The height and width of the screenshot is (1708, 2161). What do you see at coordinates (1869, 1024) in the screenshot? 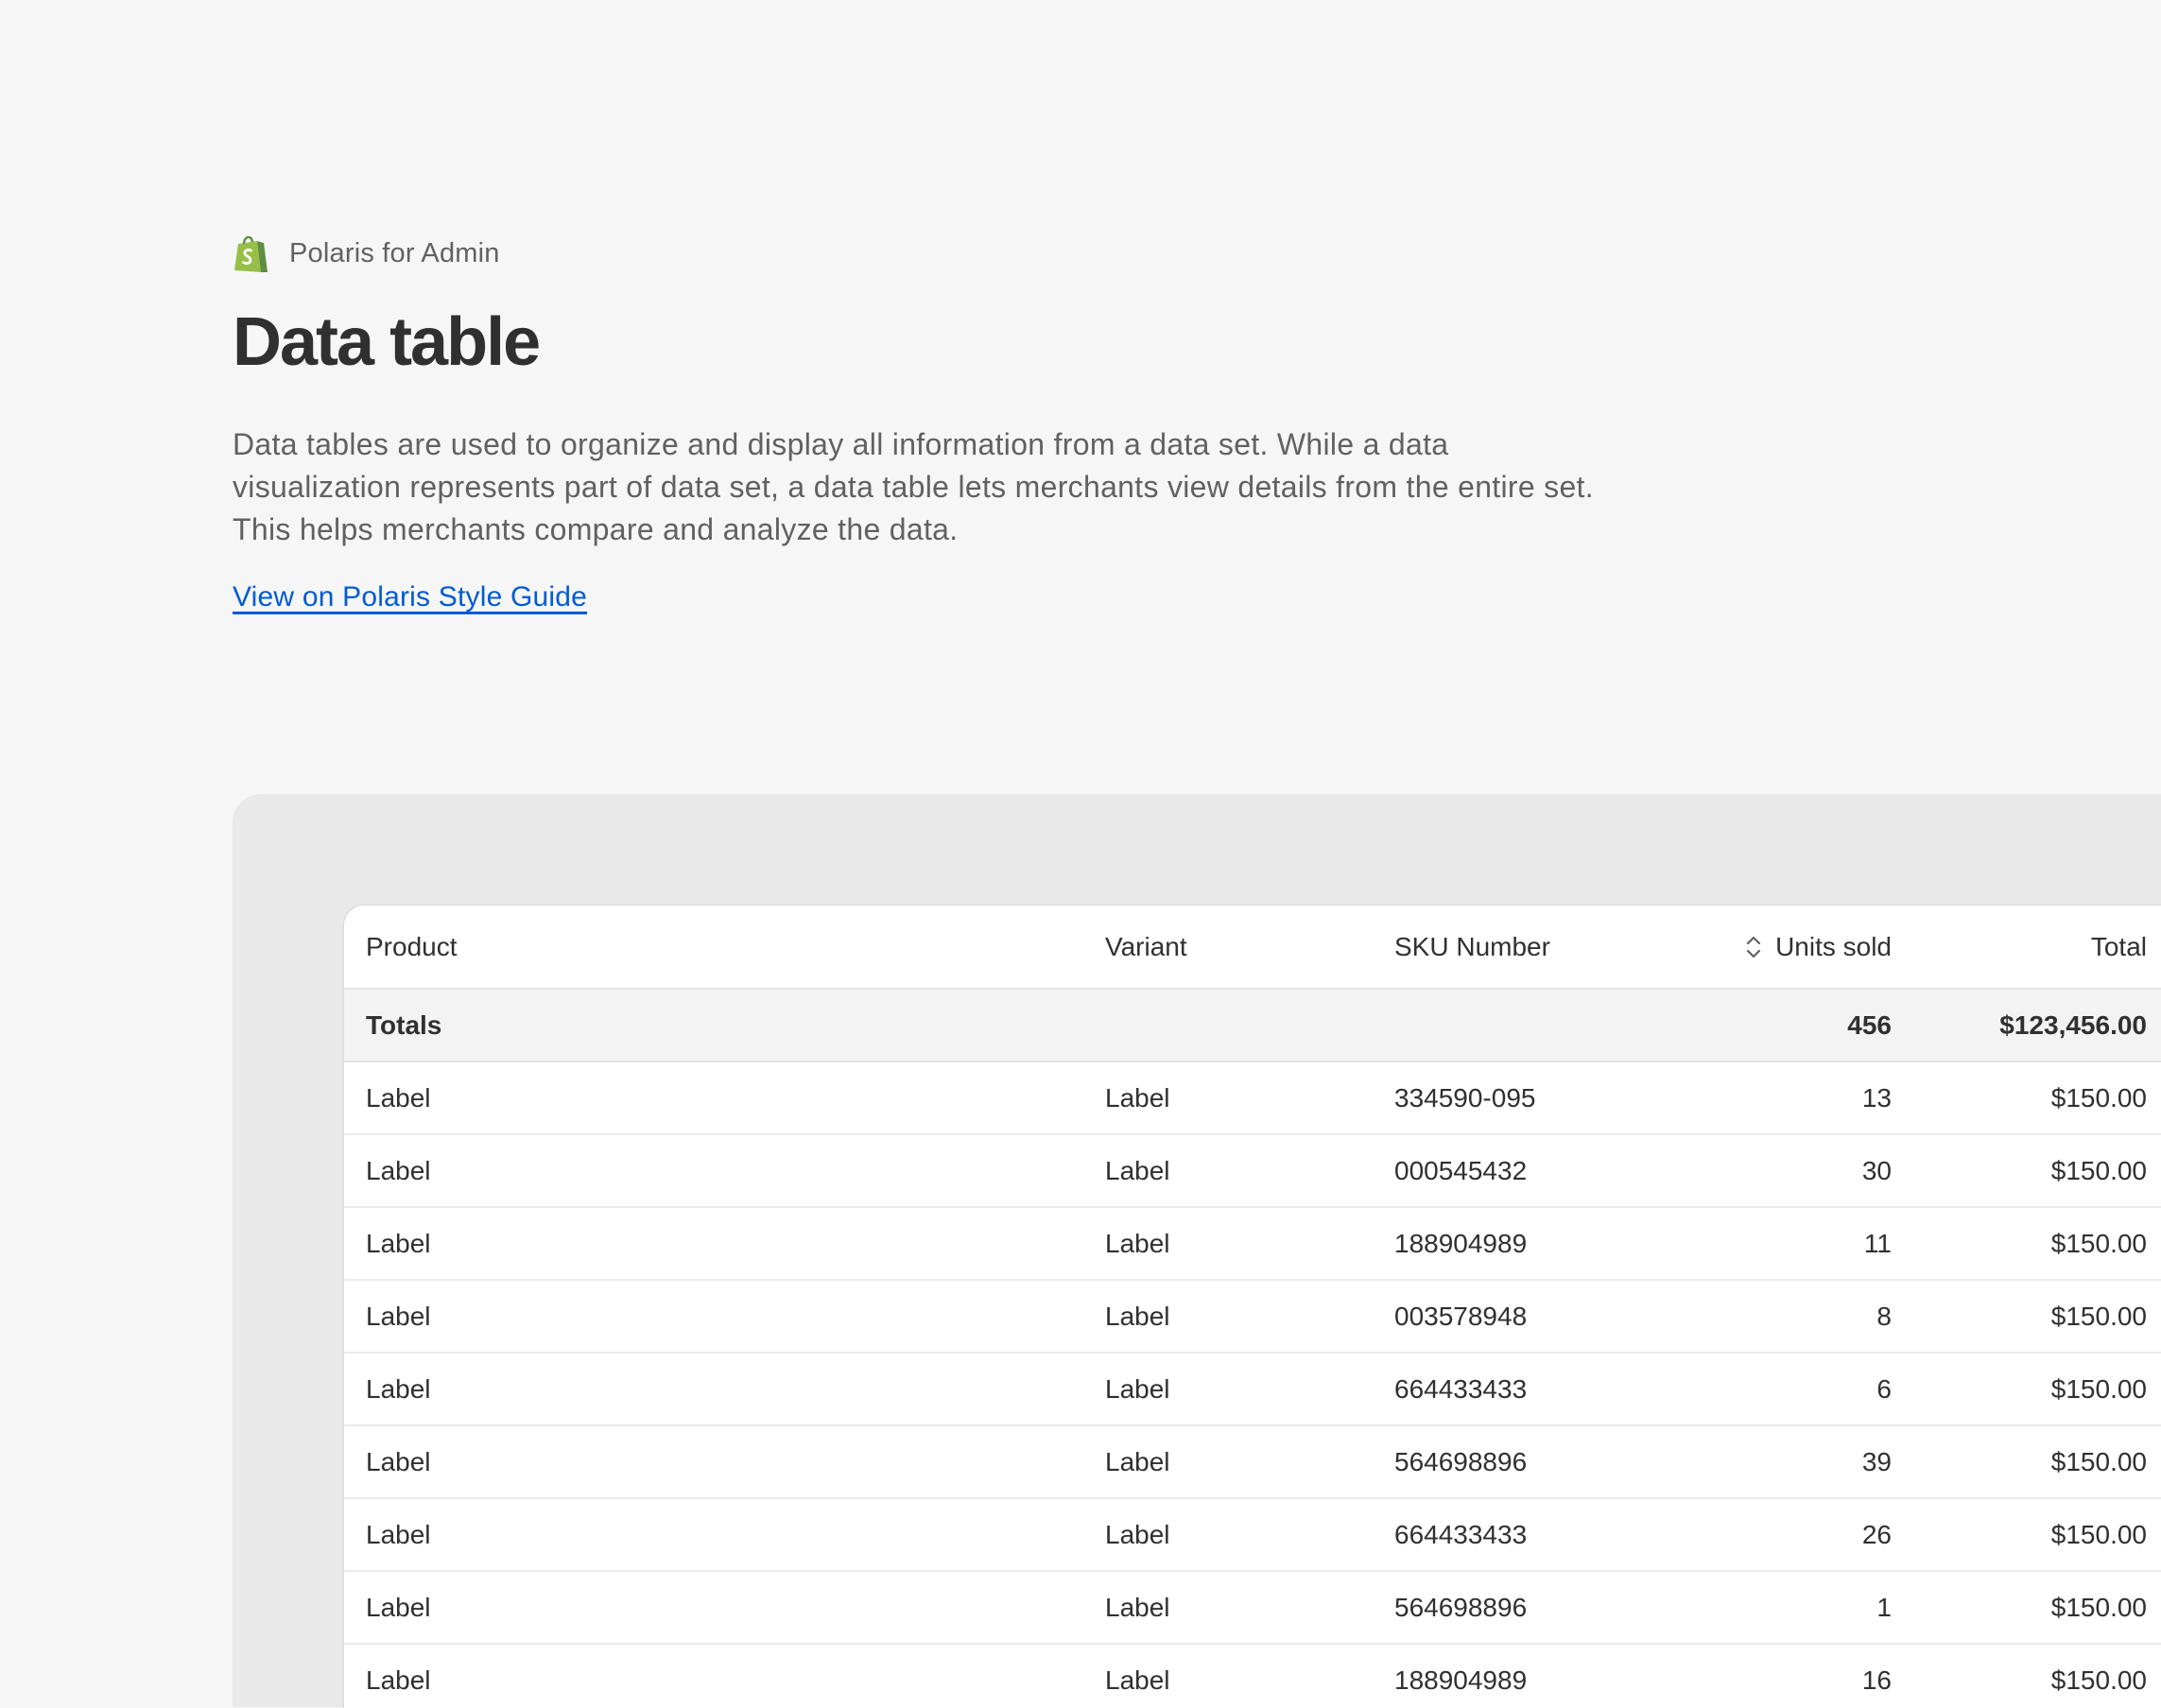
I see `totals-units: 456` at bounding box center [1869, 1024].